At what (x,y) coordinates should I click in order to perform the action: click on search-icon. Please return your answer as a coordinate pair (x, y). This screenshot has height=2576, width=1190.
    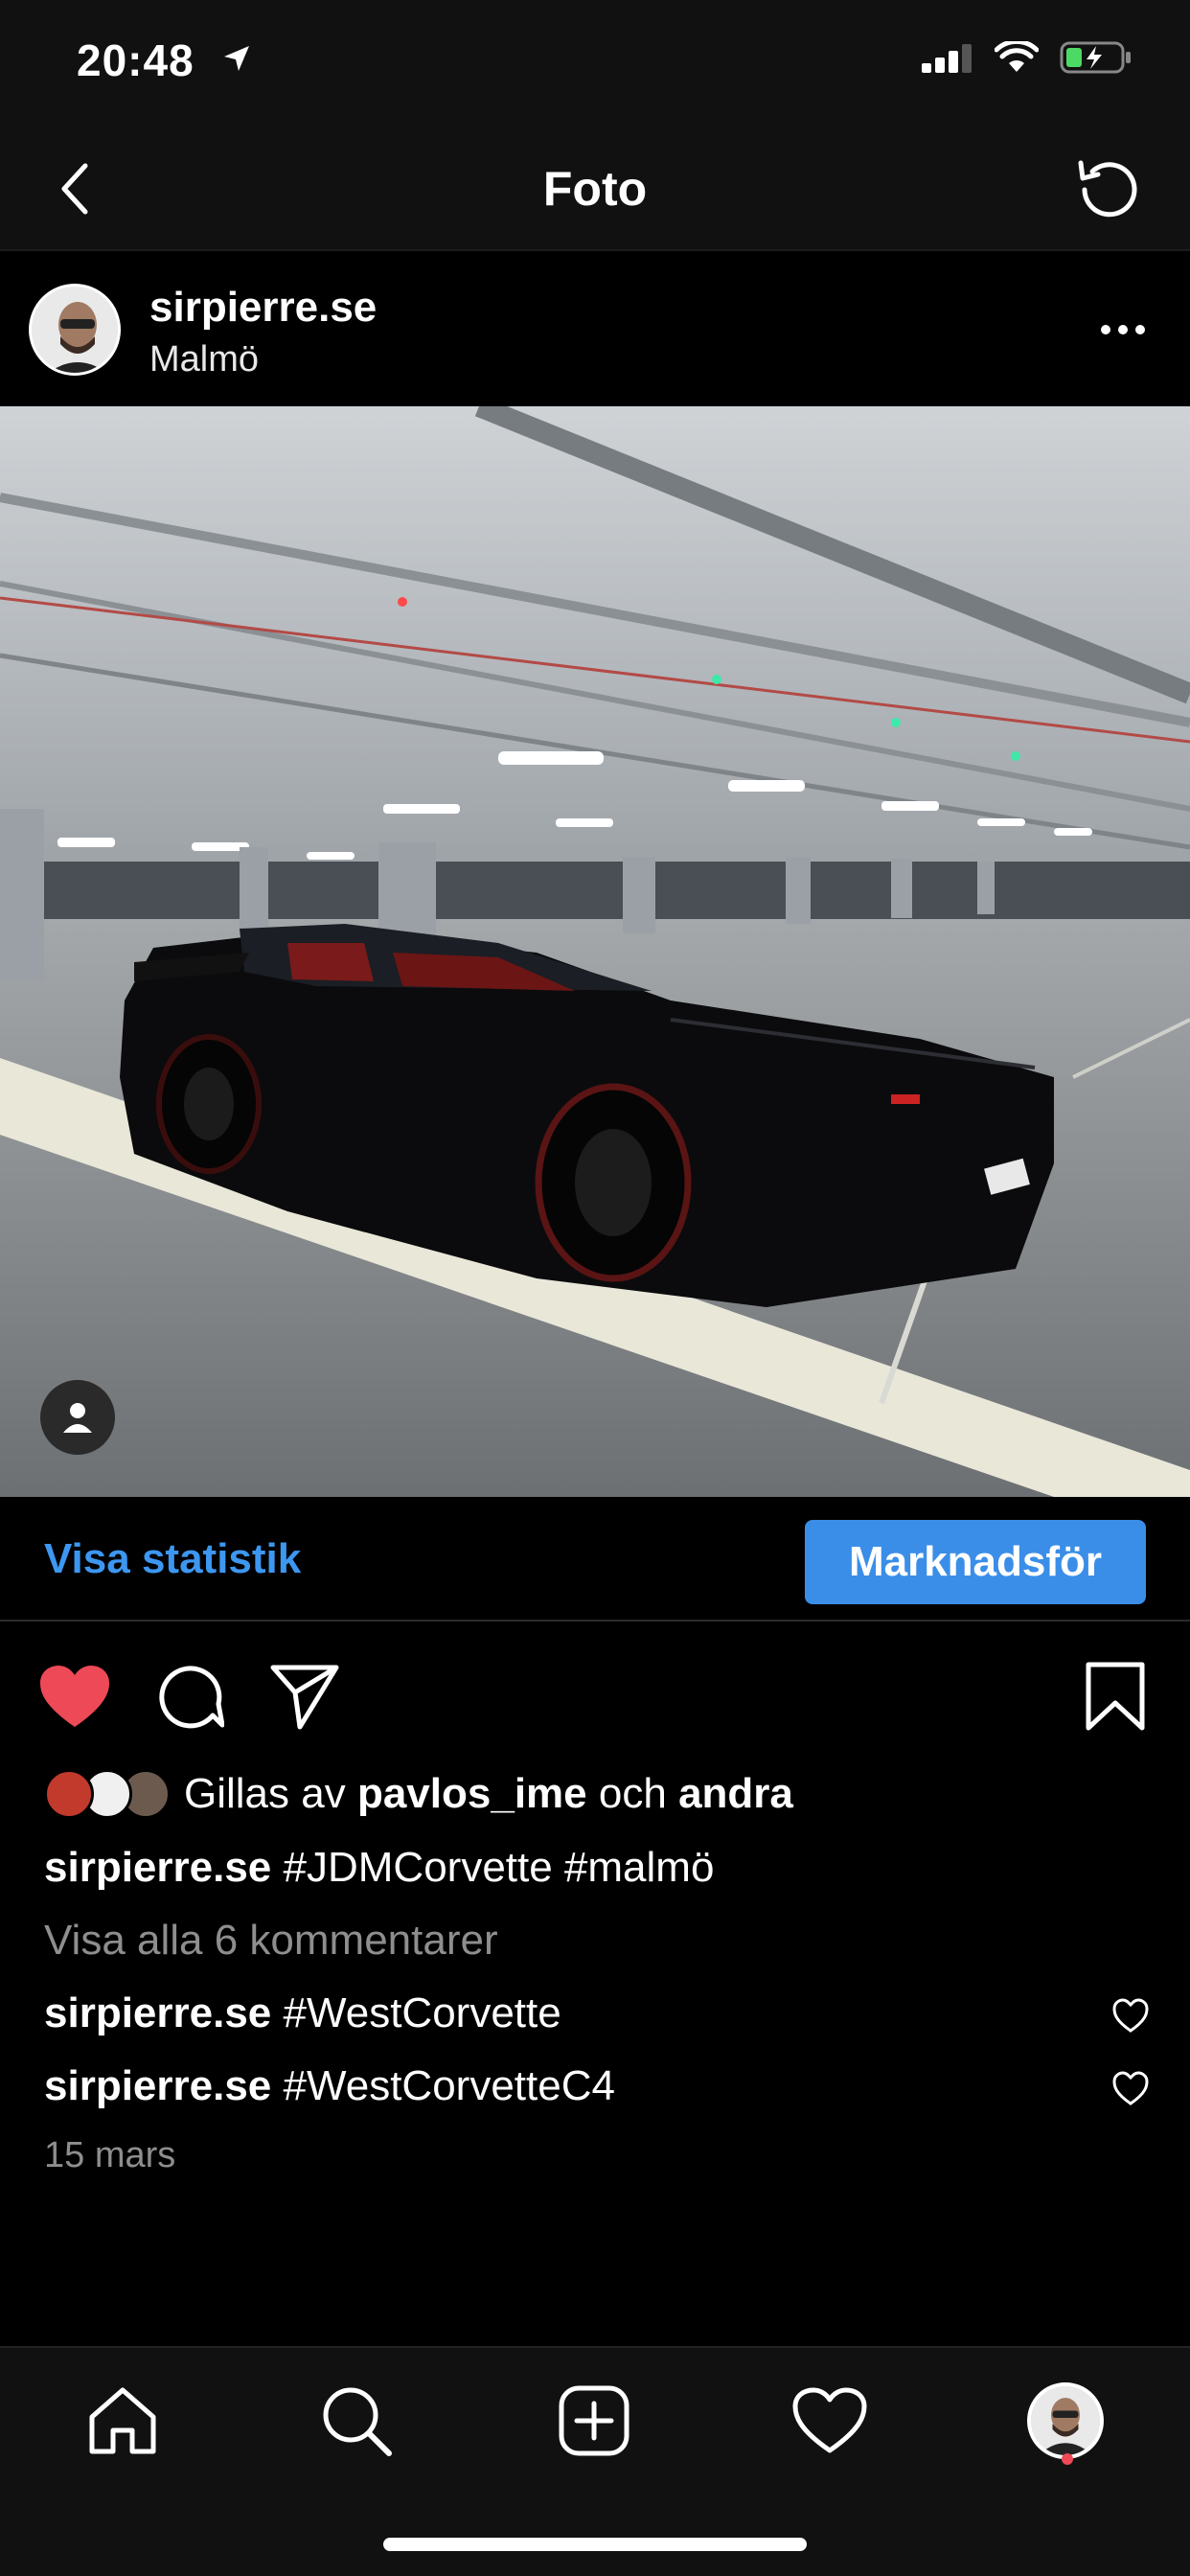
    Looking at the image, I should click on (358, 2421).